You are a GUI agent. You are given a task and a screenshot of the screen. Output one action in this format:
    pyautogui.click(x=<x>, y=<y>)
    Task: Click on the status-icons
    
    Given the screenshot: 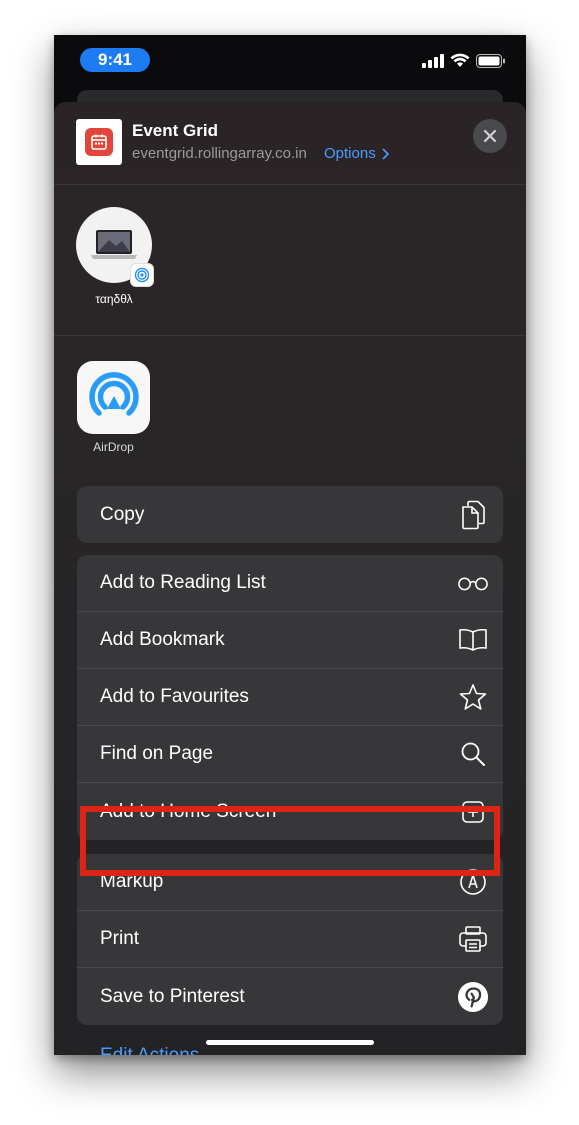 What is the action you would take?
    pyautogui.click(x=464, y=60)
    